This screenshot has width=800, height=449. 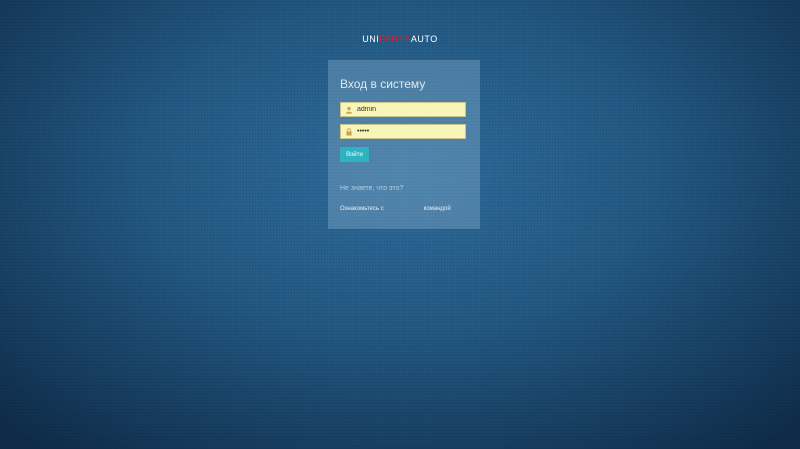 I want to click on logo-text-auto: AUTO, so click(x=424, y=39).